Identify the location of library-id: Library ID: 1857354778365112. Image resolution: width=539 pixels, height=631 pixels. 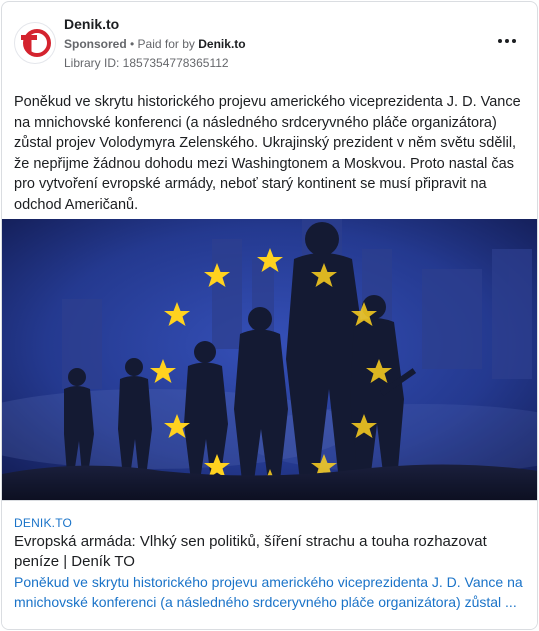
(146, 63).